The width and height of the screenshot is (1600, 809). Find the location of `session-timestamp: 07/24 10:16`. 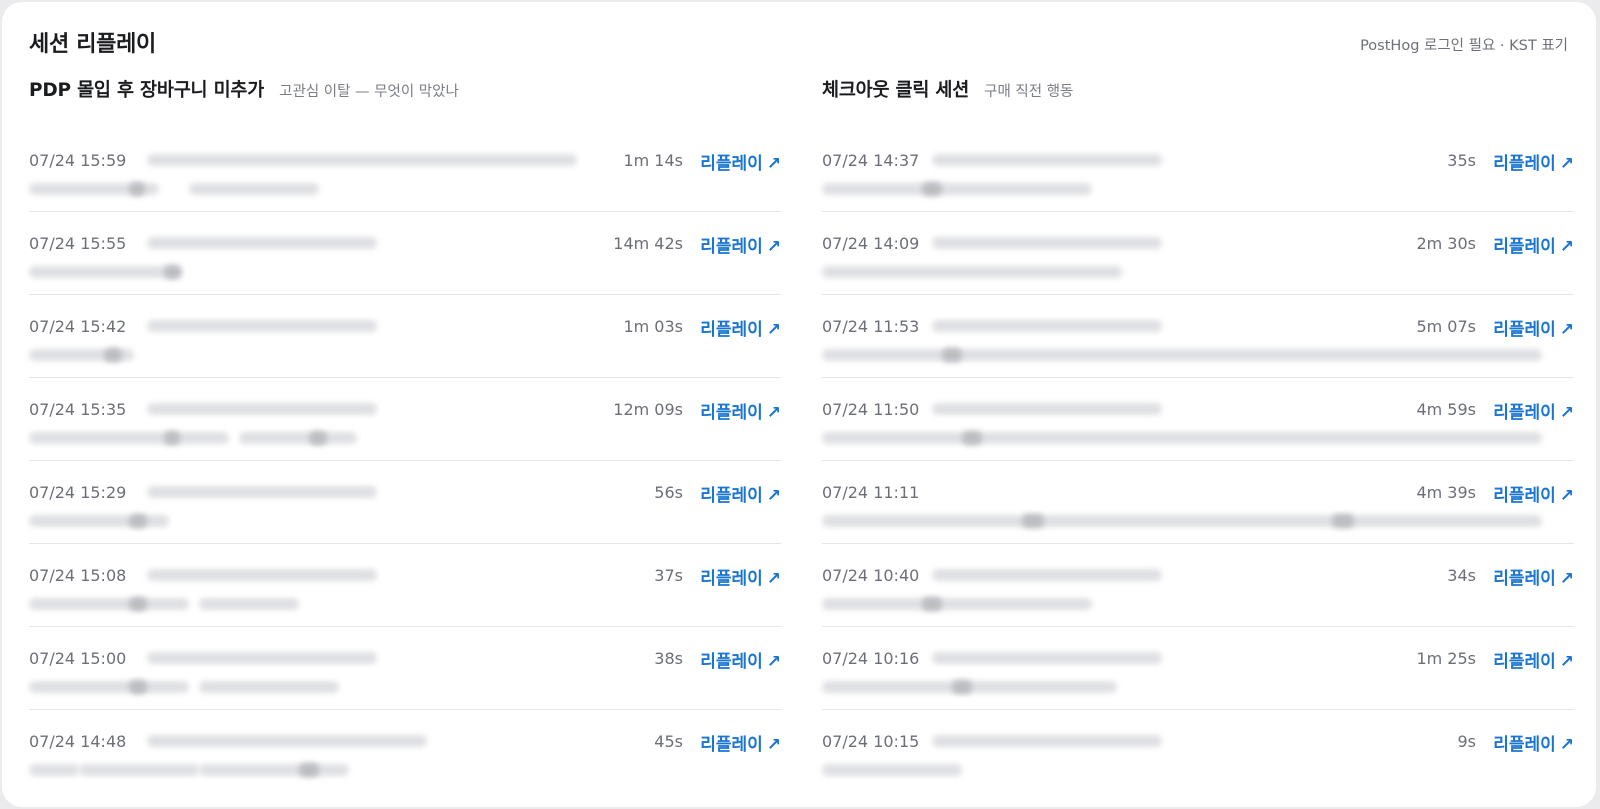

session-timestamp: 07/24 10:16 is located at coordinates (871, 658).